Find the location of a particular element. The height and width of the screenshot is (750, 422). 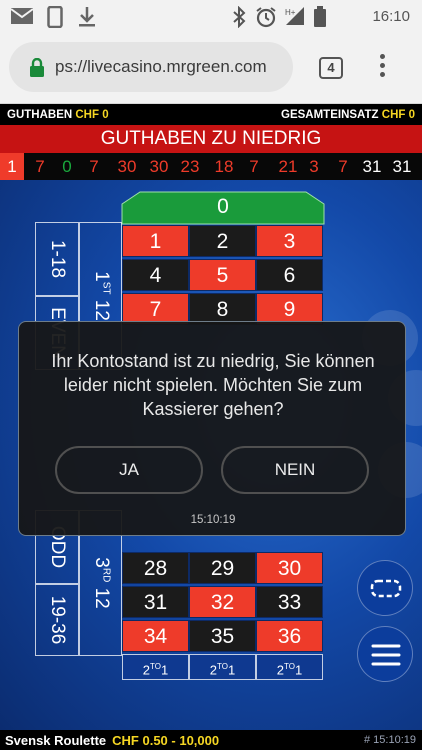

number-cell: 35 is located at coordinates (222, 636).